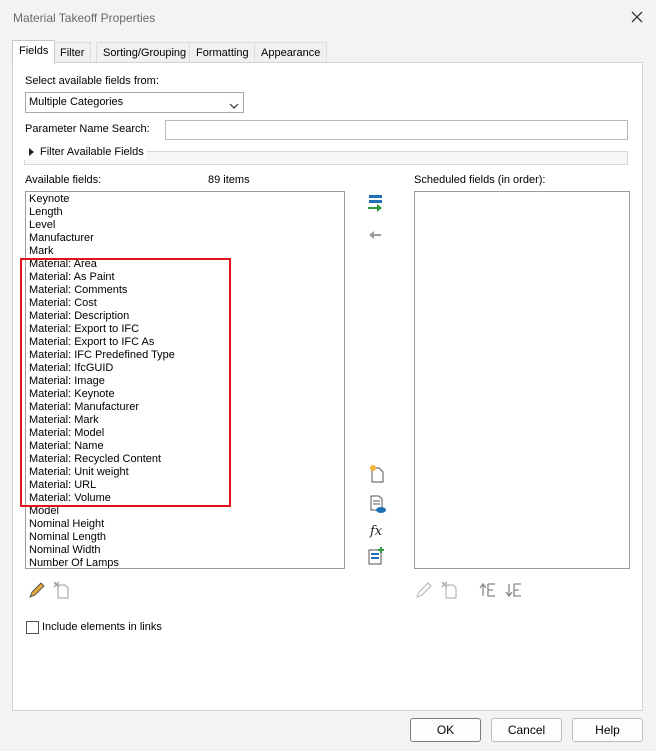 Image resolution: width=656 pixels, height=751 pixels. What do you see at coordinates (134, 102) in the screenshot?
I see `category-select: Multiple Categories` at bounding box center [134, 102].